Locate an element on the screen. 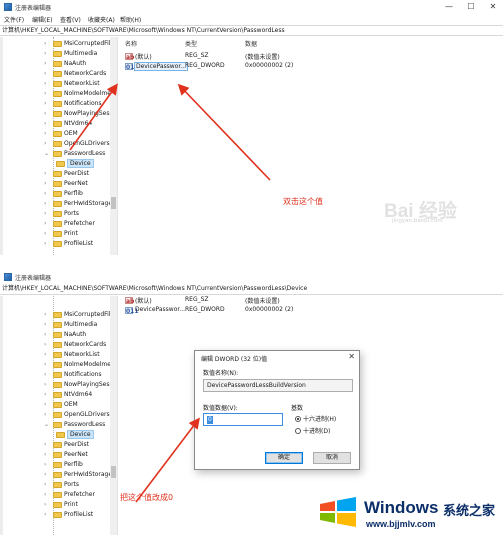 This screenshot has width=503, height=535. annotation-change-to-zero: 把这个值改成0 is located at coordinates (147, 497).